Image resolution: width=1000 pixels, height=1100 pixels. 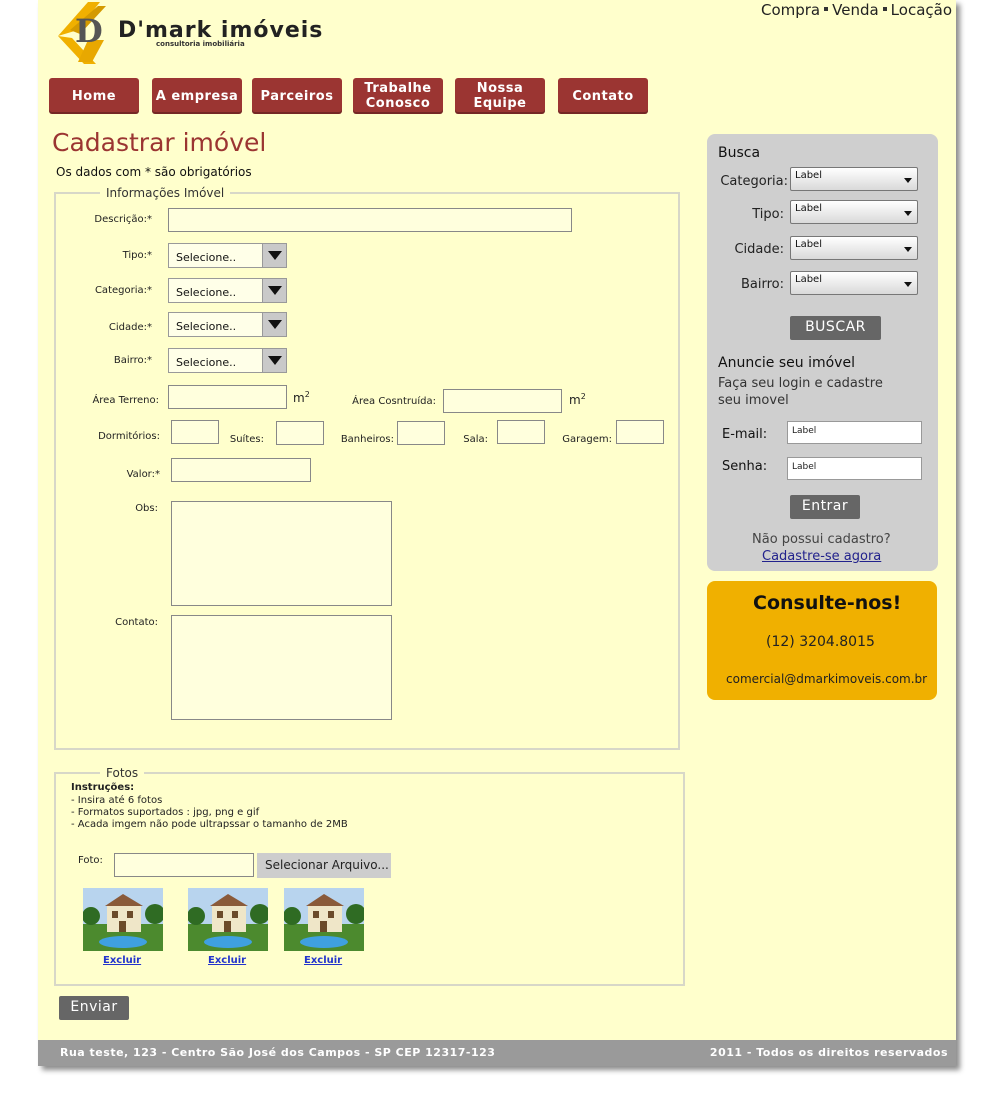 I want to click on footer-copyright: 2011 - Todos os direitos reservados, so click(x=828, y=1052).